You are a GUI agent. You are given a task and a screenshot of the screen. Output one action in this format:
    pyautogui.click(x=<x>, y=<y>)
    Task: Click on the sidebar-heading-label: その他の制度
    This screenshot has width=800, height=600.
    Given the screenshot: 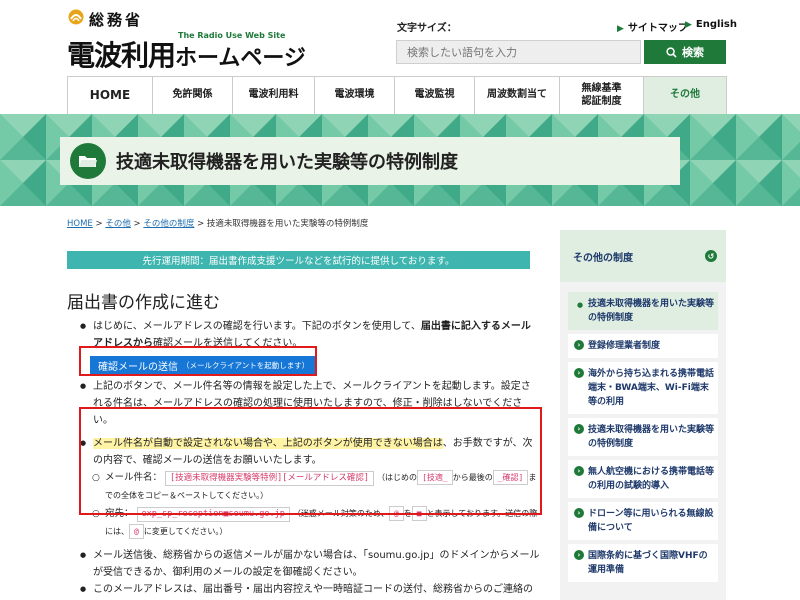 What is the action you would take?
    pyautogui.click(x=603, y=258)
    